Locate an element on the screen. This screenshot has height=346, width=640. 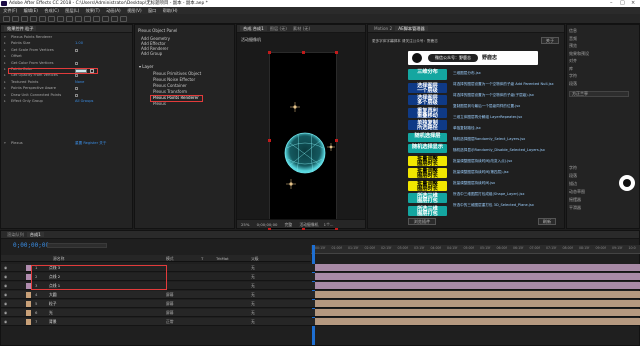
hand-tool-icon is located at coordinates (24, 19).